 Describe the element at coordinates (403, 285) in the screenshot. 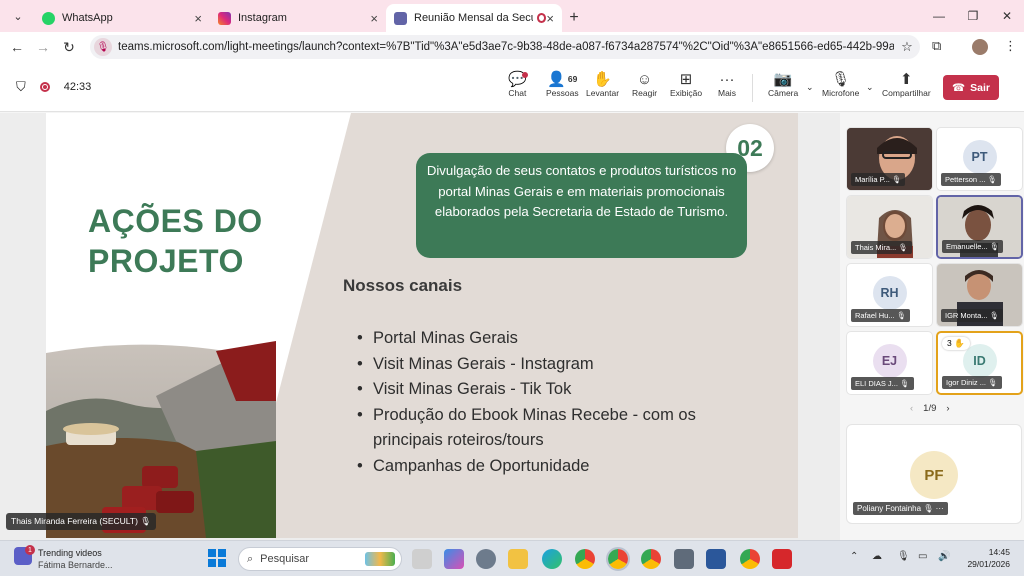

I see `slide-subtitle: Nossos canais` at that location.